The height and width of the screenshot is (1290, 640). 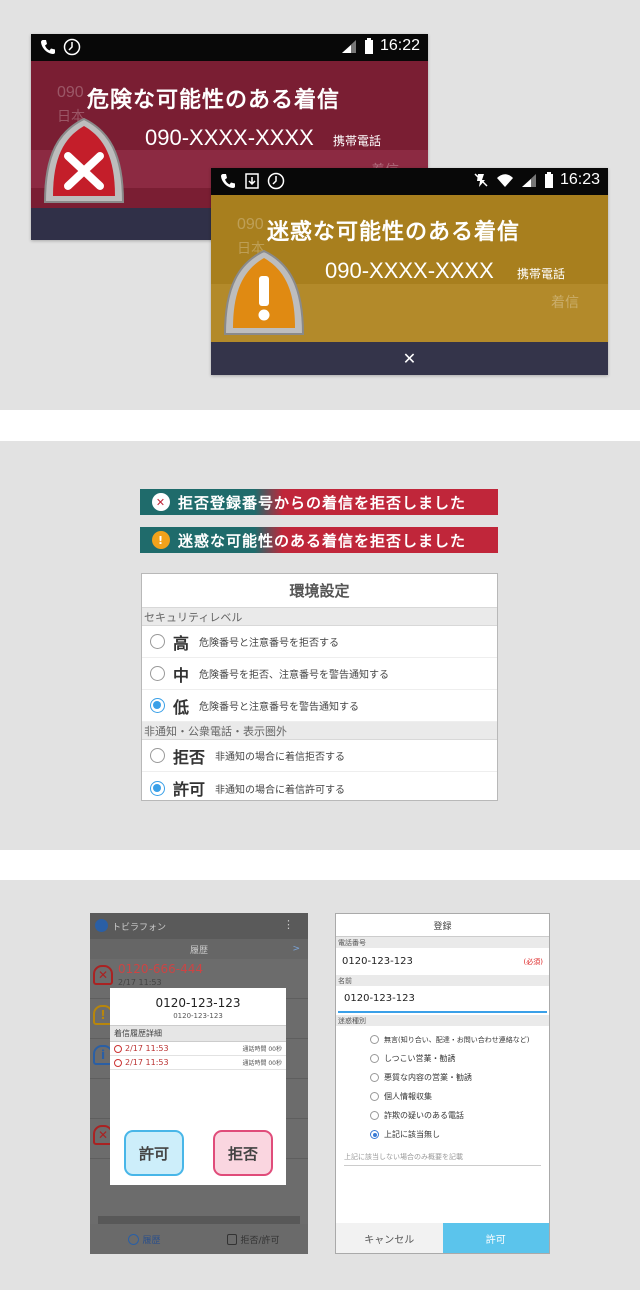 I want to click on type-option: 個人情報収集, so click(x=442, y=1096).